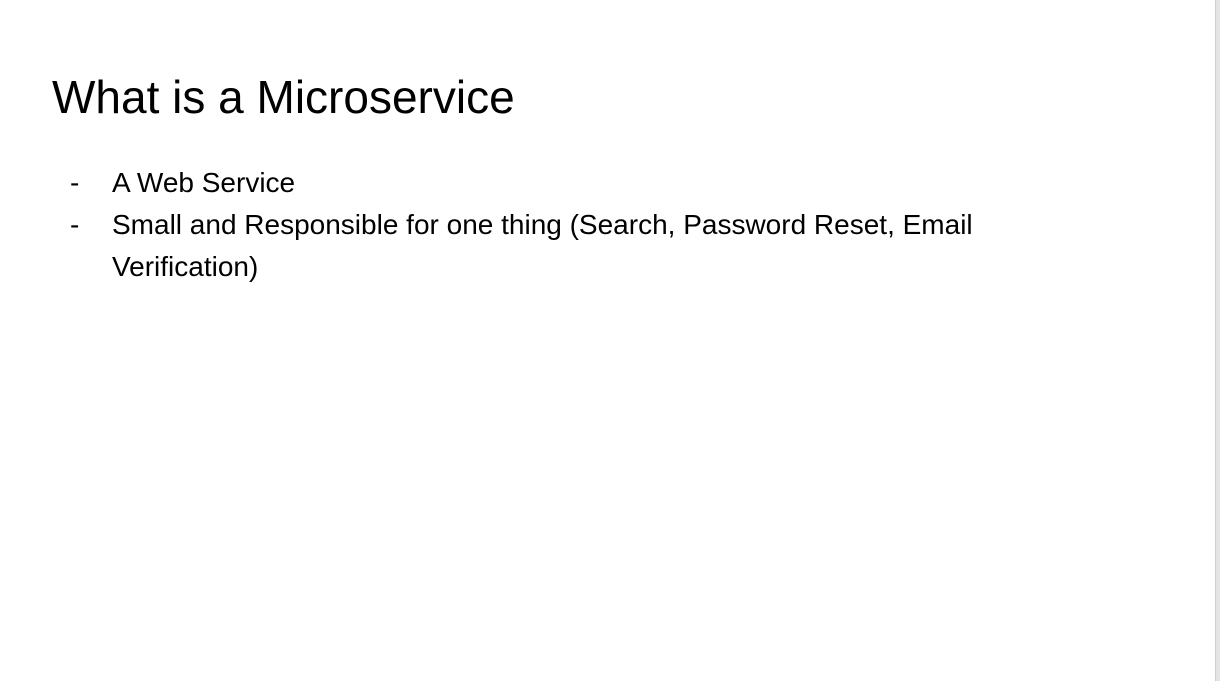 This screenshot has height=681, width=1220. I want to click on list-item: - A Web Service, so click(570, 183).